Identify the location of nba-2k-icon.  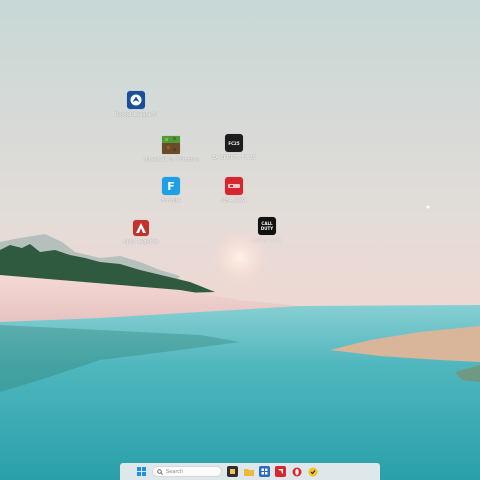
(234, 186).